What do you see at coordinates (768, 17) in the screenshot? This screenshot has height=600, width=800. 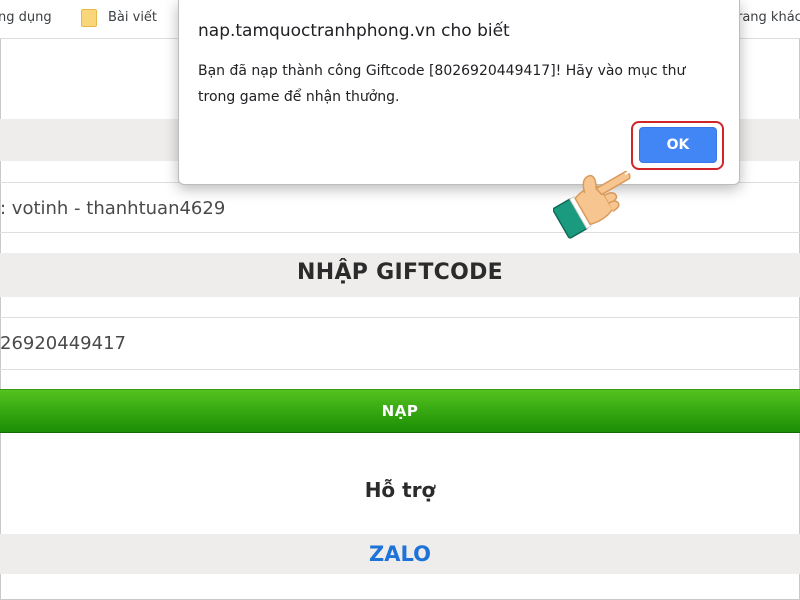 I see `bookmark-other: rang khác` at bounding box center [768, 17].